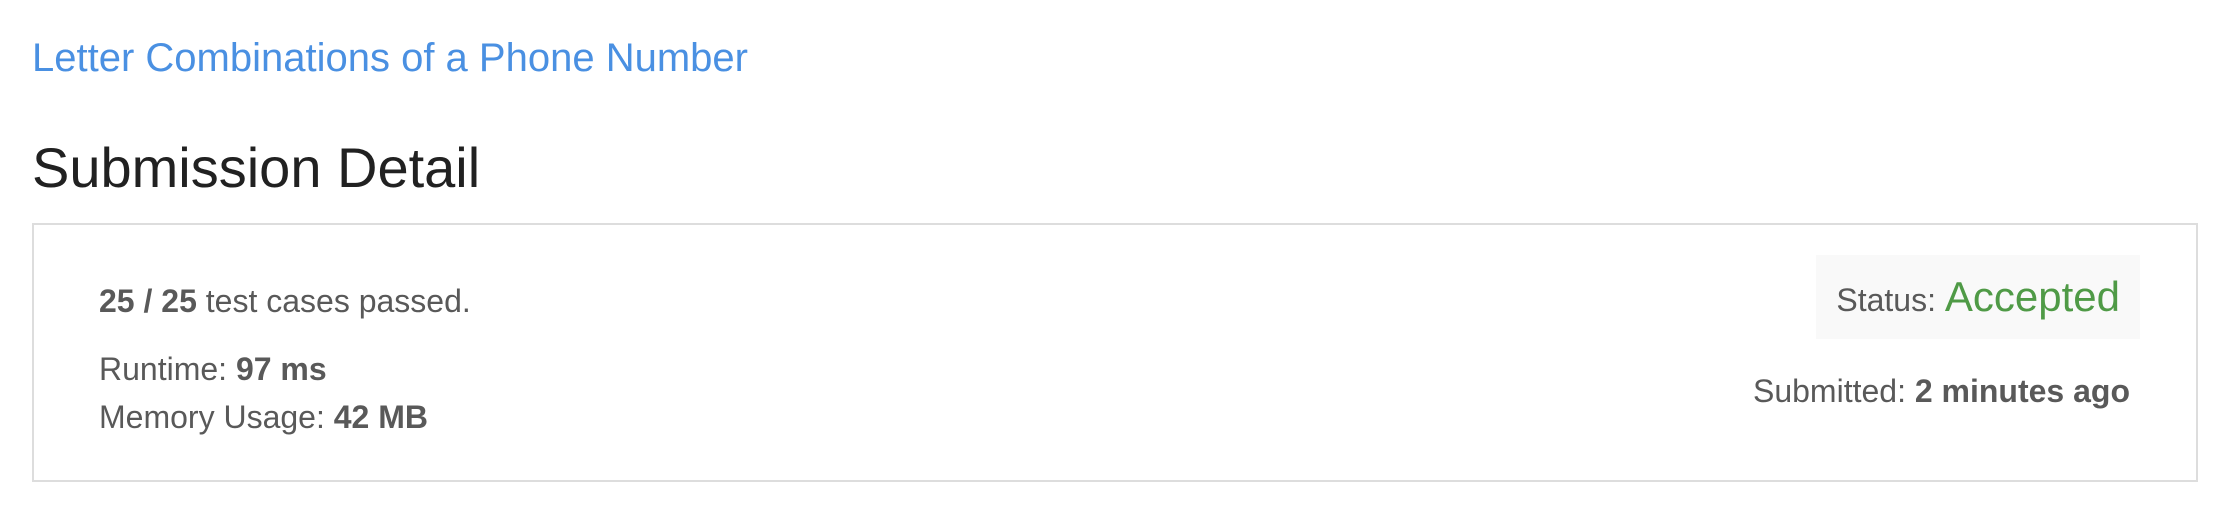 This screenshot has height=520, width=2234. Describe the element at coordinates (148, 301) in the screenshot. I see `test-cases-count: 25 / 25` at that location.